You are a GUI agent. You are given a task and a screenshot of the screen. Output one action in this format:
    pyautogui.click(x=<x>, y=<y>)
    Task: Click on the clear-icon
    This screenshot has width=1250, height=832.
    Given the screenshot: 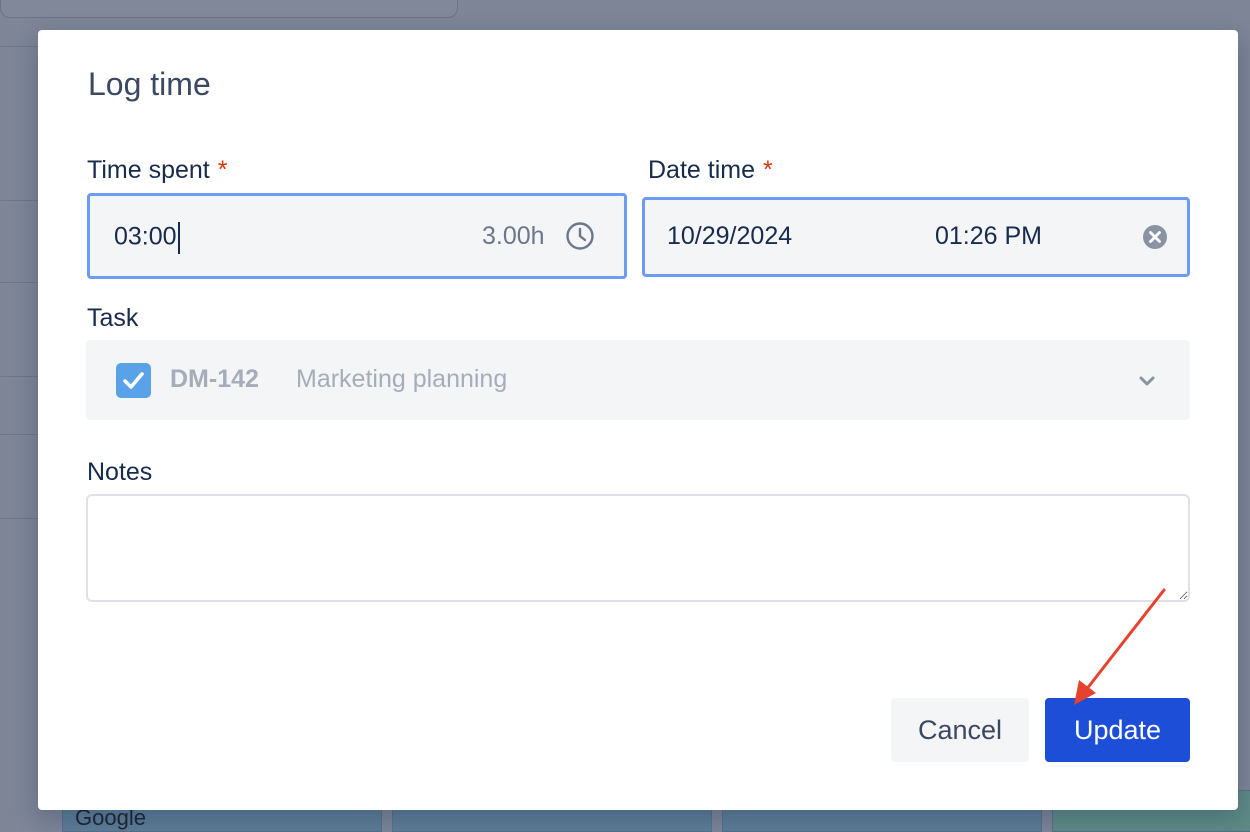 What is the action you would take?
    pyautogui.click(x=1155, y=237)
    